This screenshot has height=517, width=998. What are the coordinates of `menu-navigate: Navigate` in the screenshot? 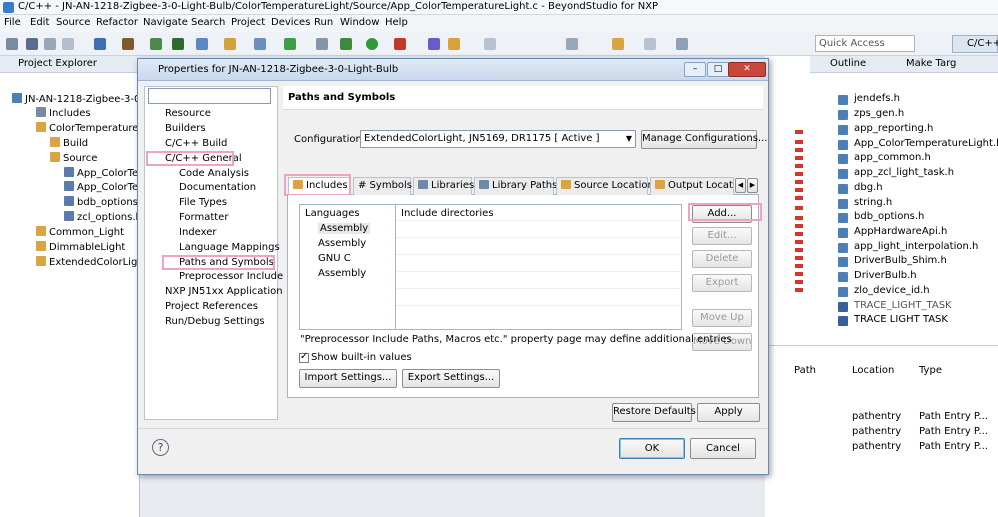 It's located at (165, 22).